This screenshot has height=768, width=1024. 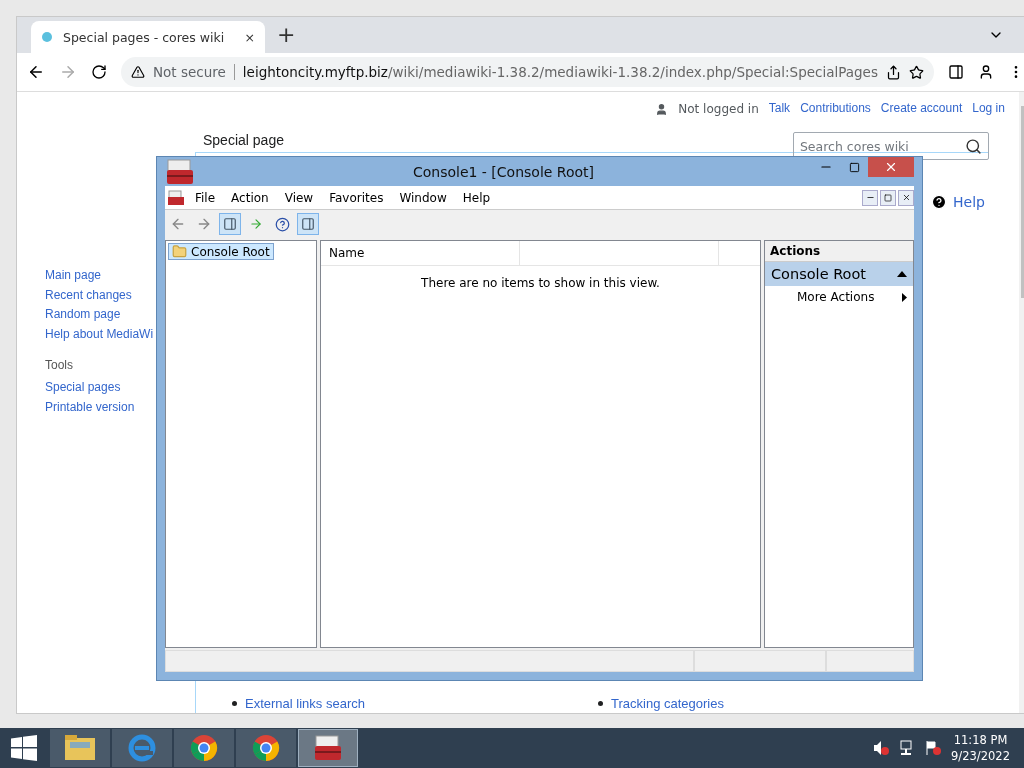 I want to click on column-header: Name, so click(x=420, y=253).